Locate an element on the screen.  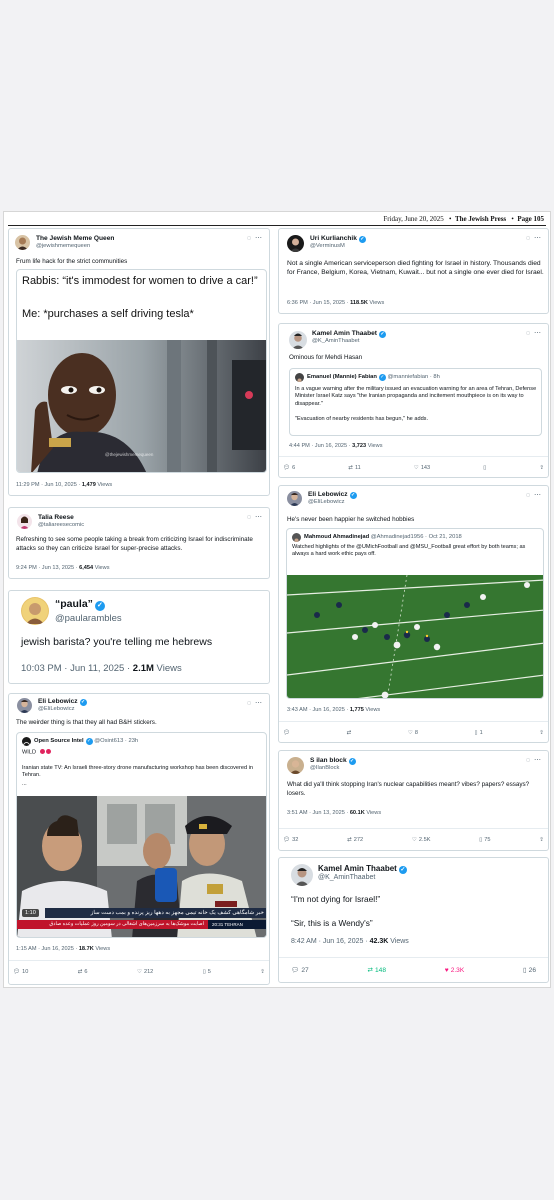
repost-button: ⇄ 272 is located at coordinates (355, 840).